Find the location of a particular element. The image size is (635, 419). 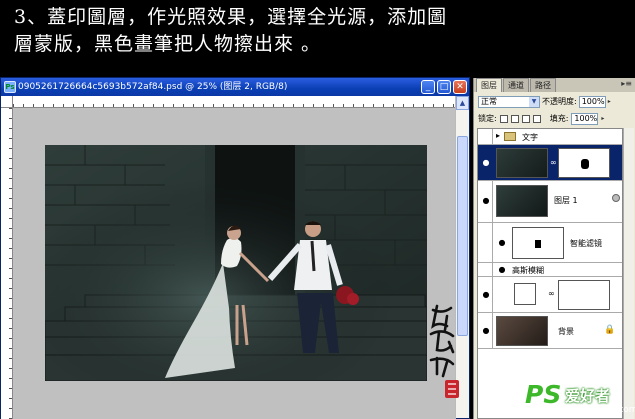

layer-name: 文字 is located at coordinates (530, 137).